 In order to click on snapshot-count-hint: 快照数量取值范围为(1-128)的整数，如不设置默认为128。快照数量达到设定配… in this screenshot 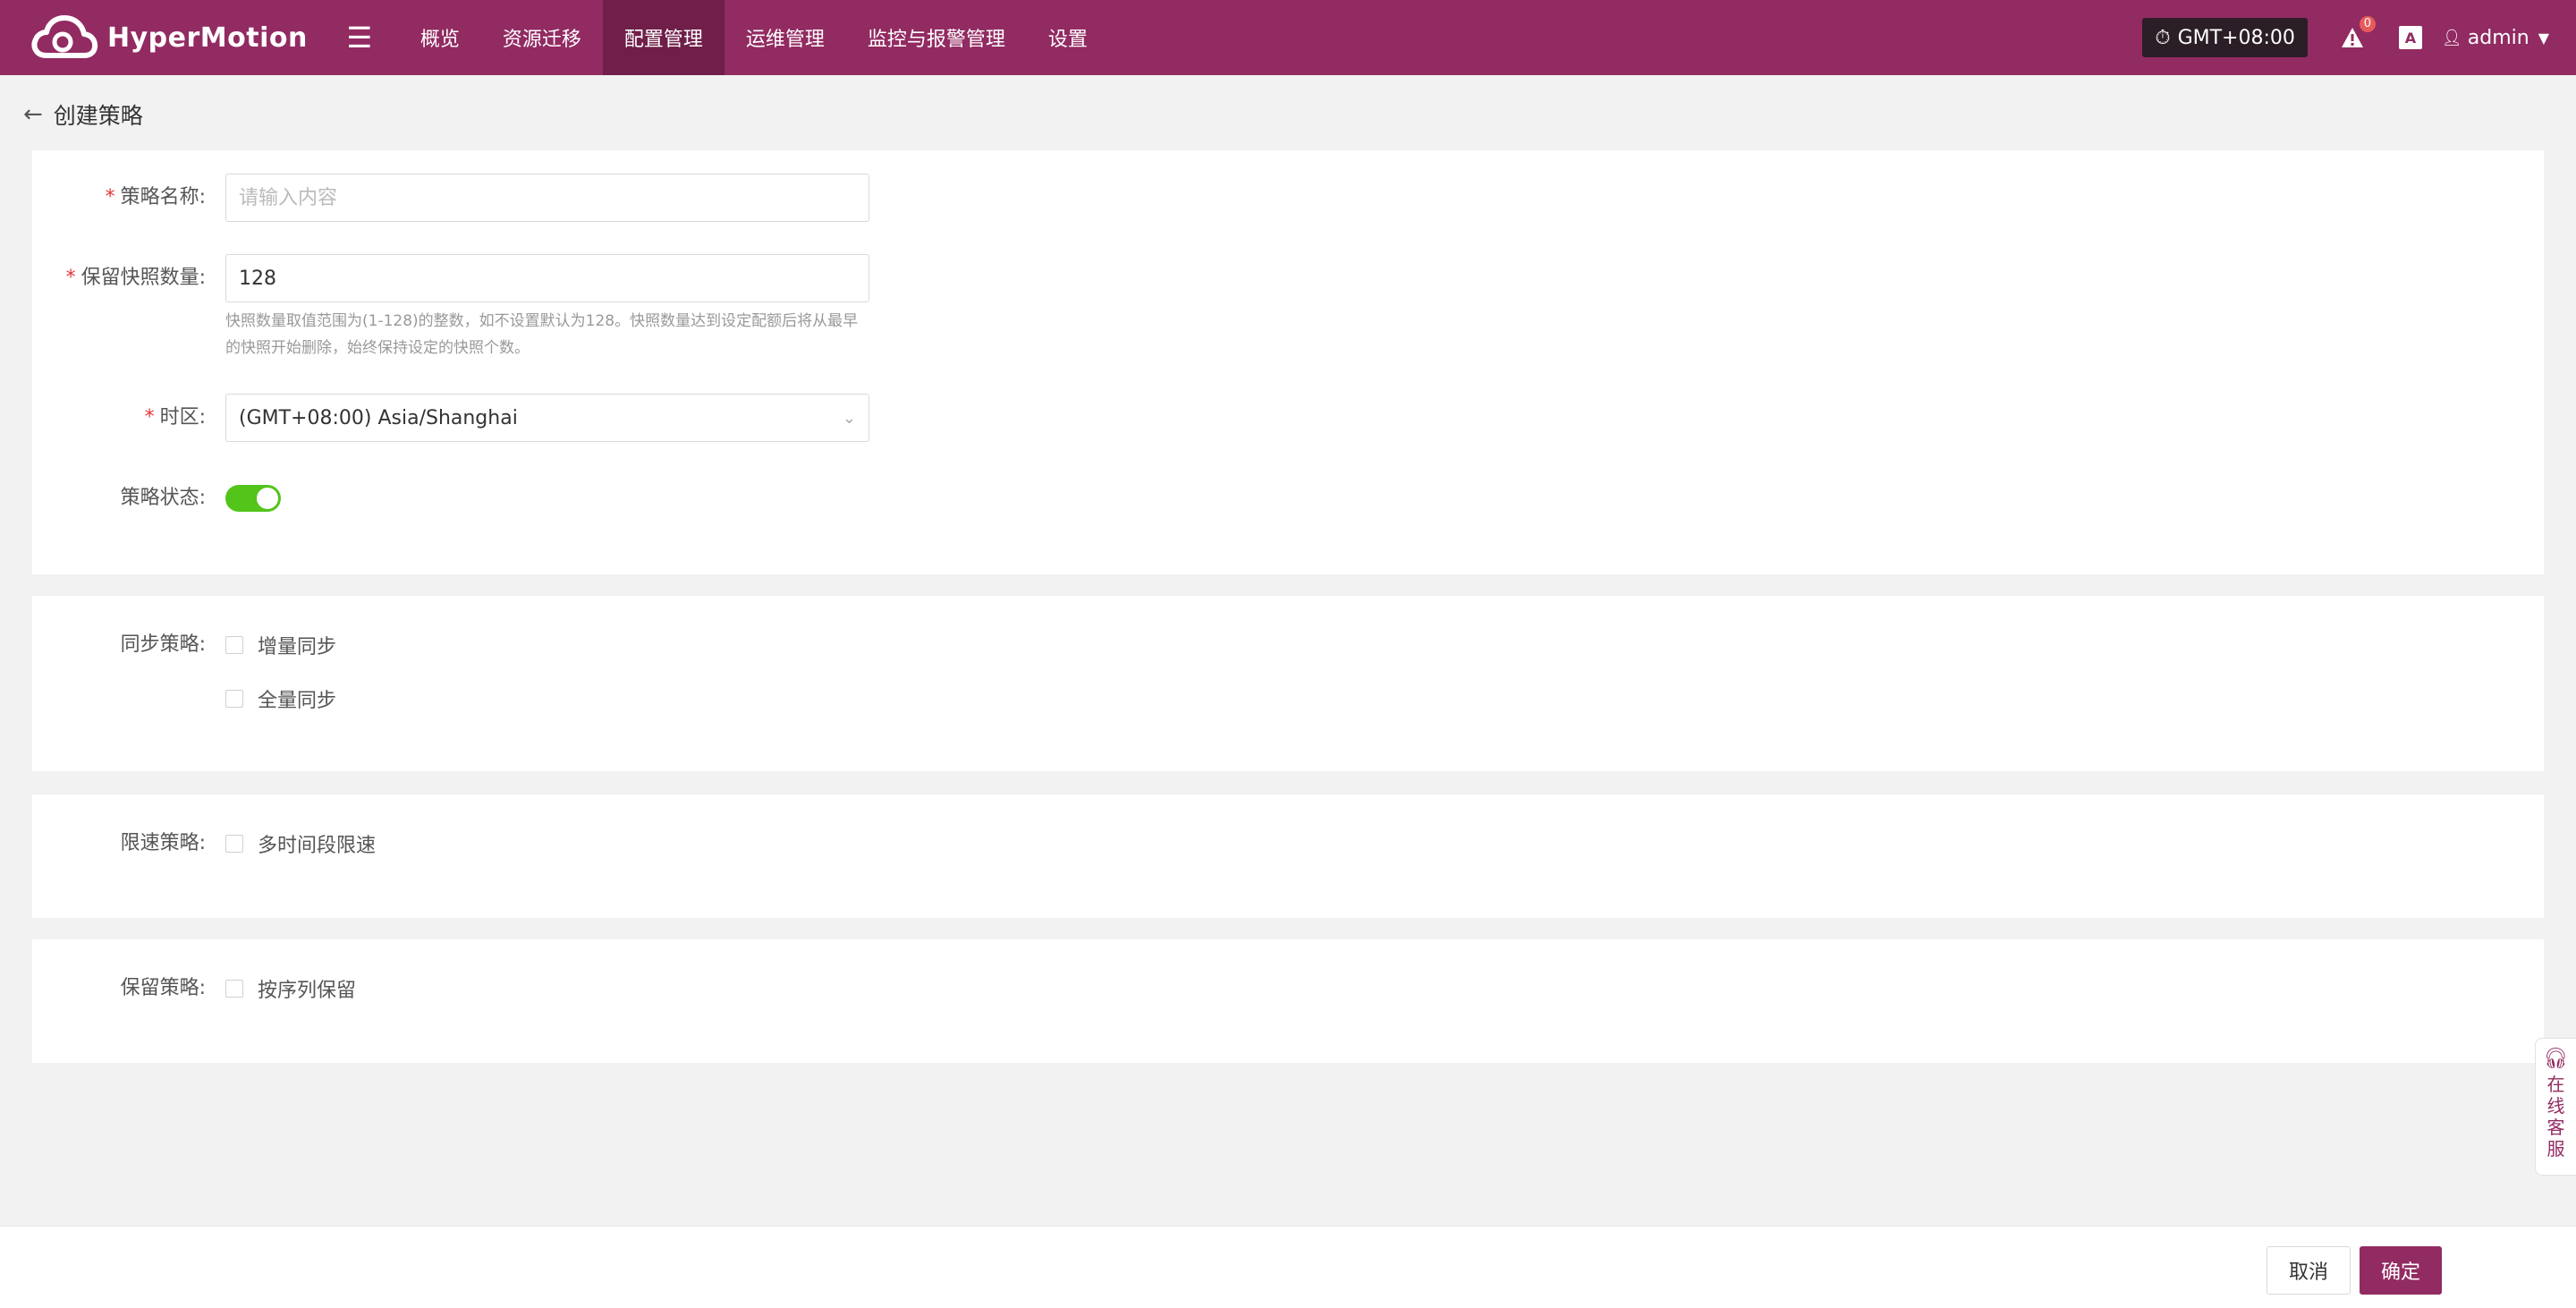, I will do `click(542, 334)`.